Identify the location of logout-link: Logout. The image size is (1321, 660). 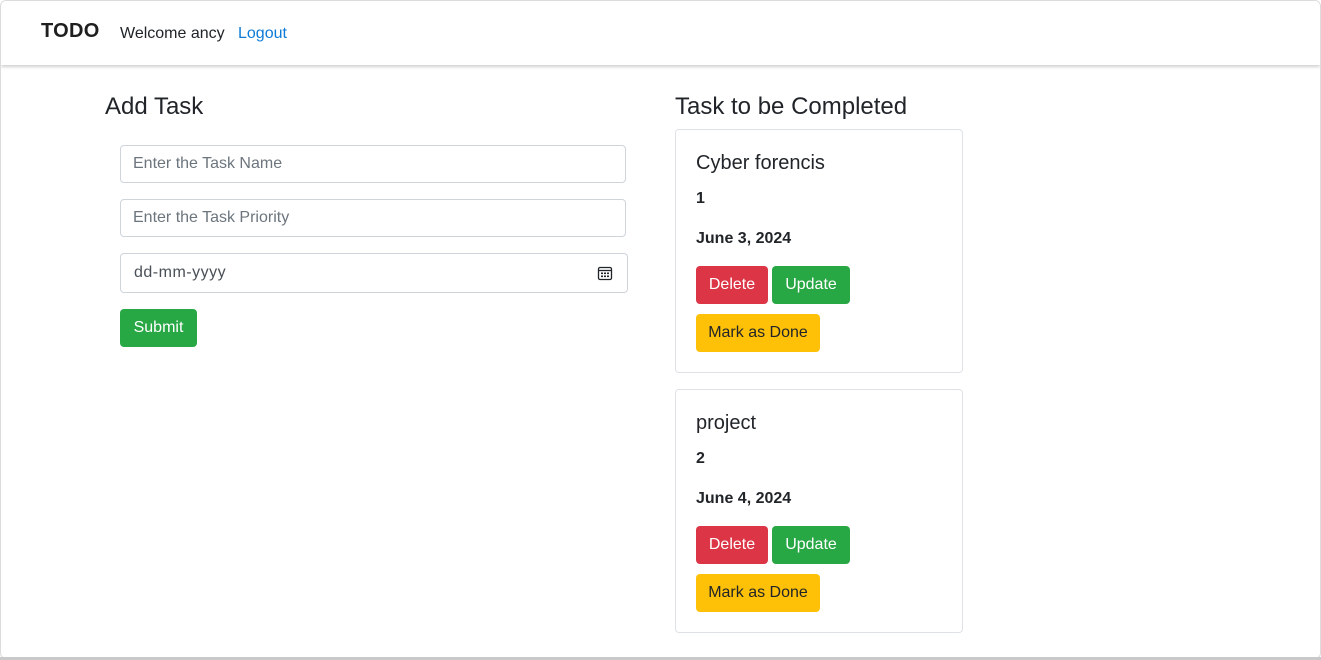
(262, 34).